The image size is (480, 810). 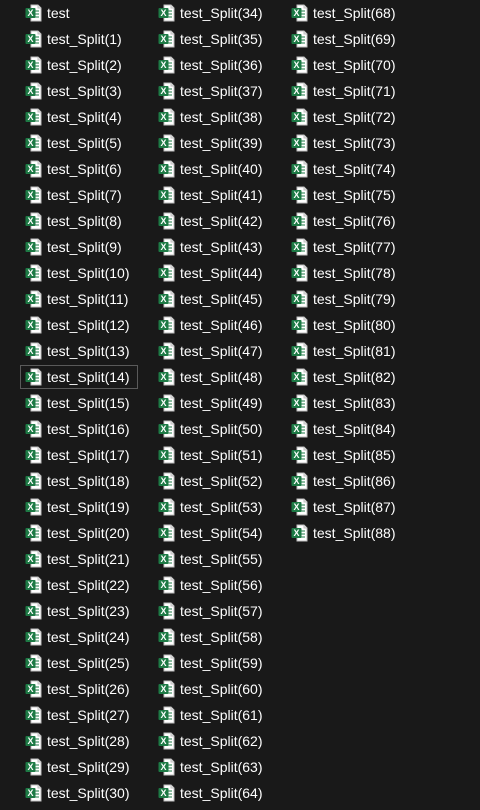 I want to click on file-item: Xtest_Split(75), so click(x=345, y=195).